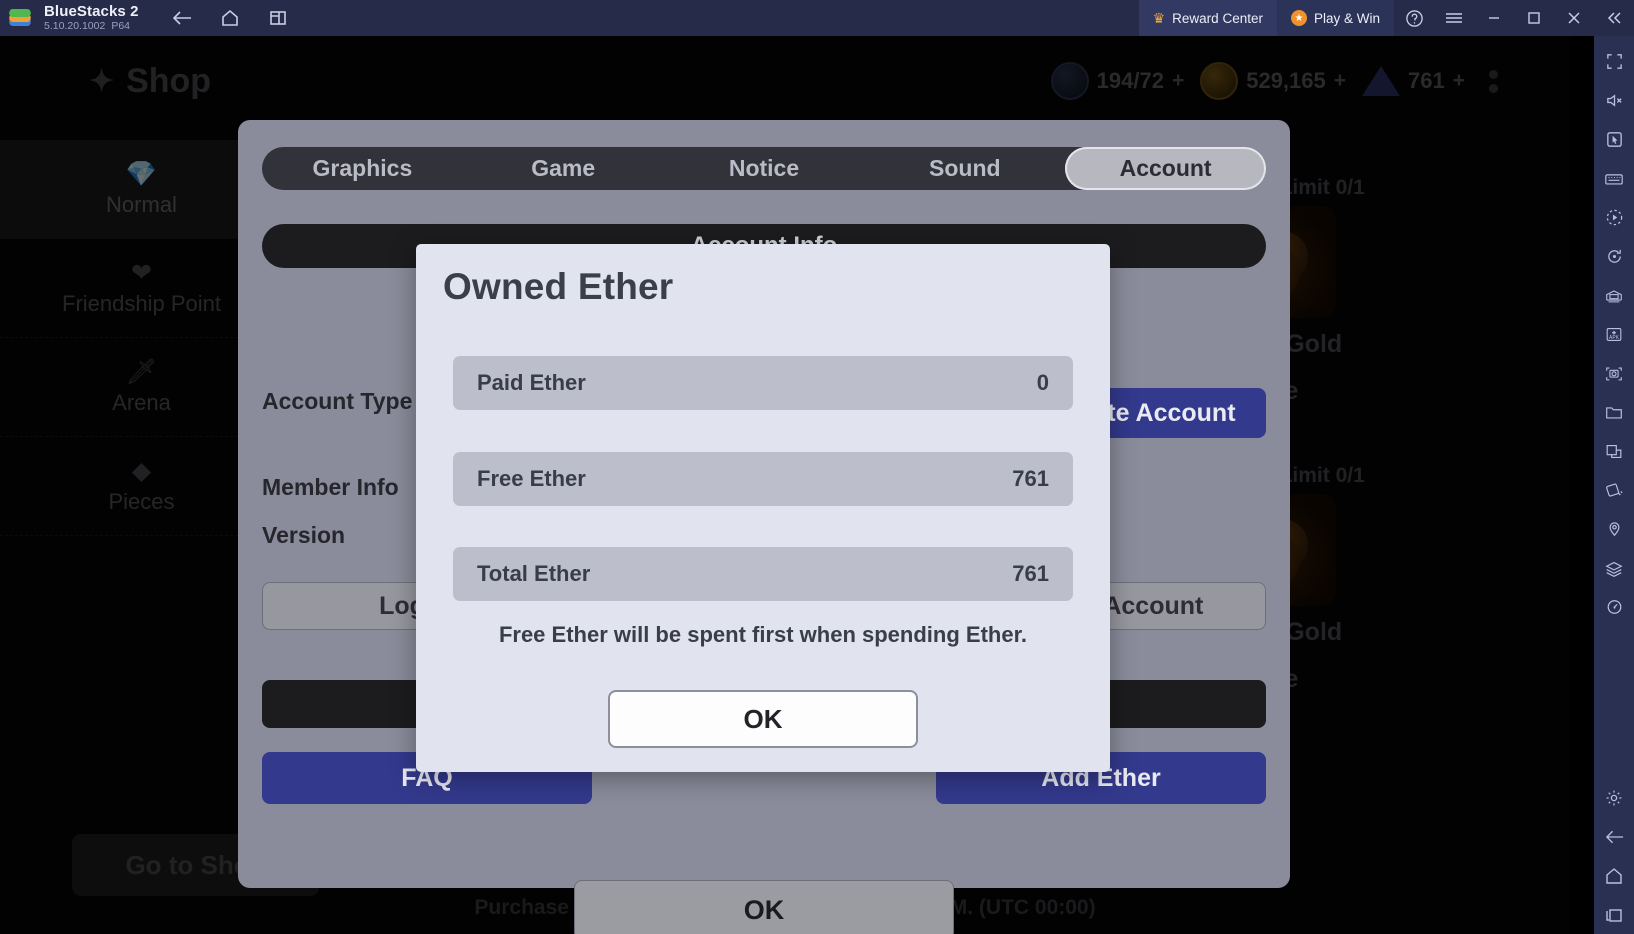  Describe the element at coordinates (1614, 914) in the screenshot. I see `recents-icon` at that location.